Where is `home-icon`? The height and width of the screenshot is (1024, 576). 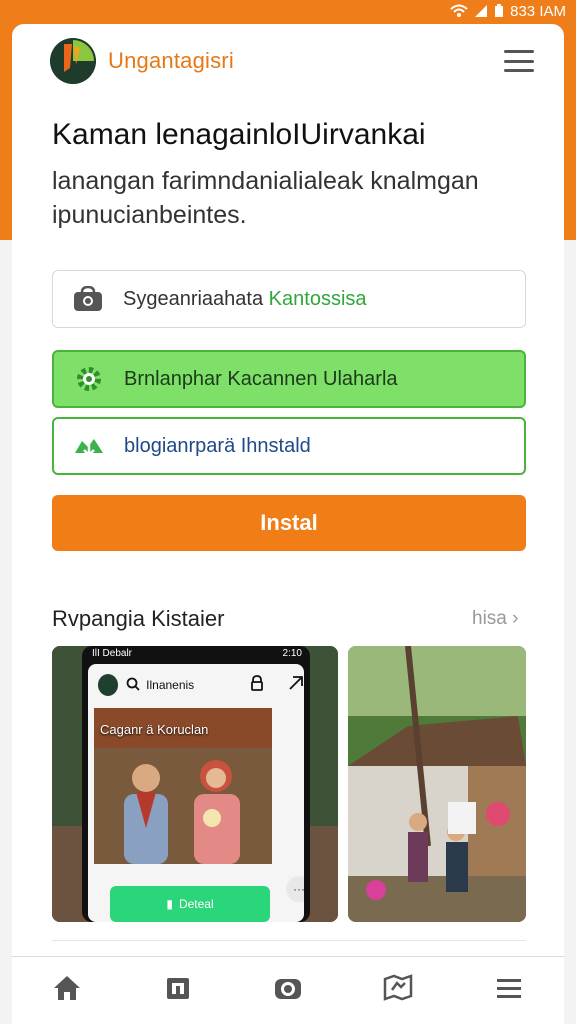 home-icon is located at coordinates (67, 990).